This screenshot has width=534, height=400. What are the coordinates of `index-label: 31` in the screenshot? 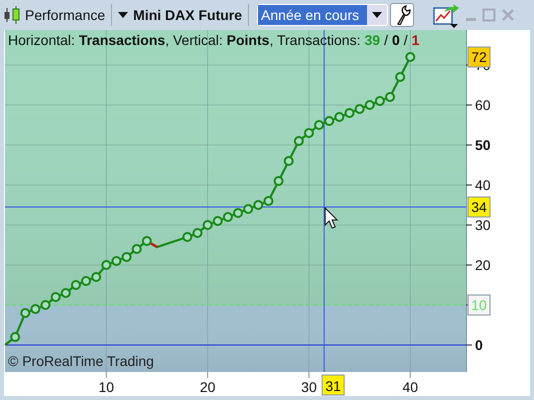 It's located at (333, 385).